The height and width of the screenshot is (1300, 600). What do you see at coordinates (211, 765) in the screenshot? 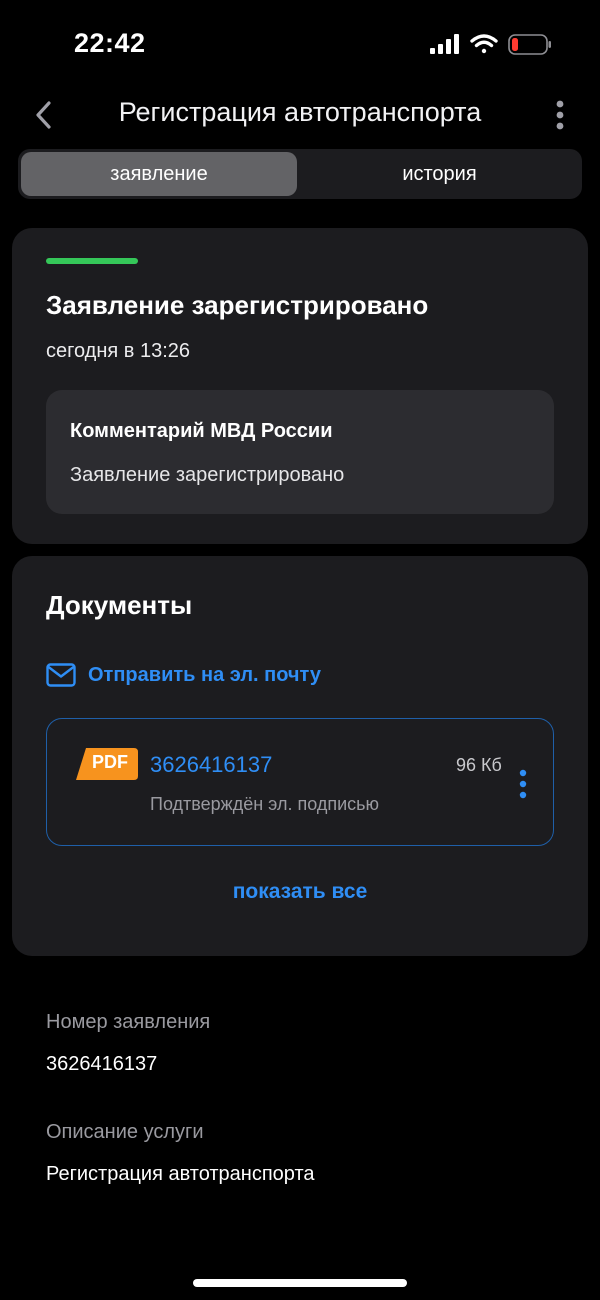
I see `document-name: 3626416137` at bounding box center [211, 765].